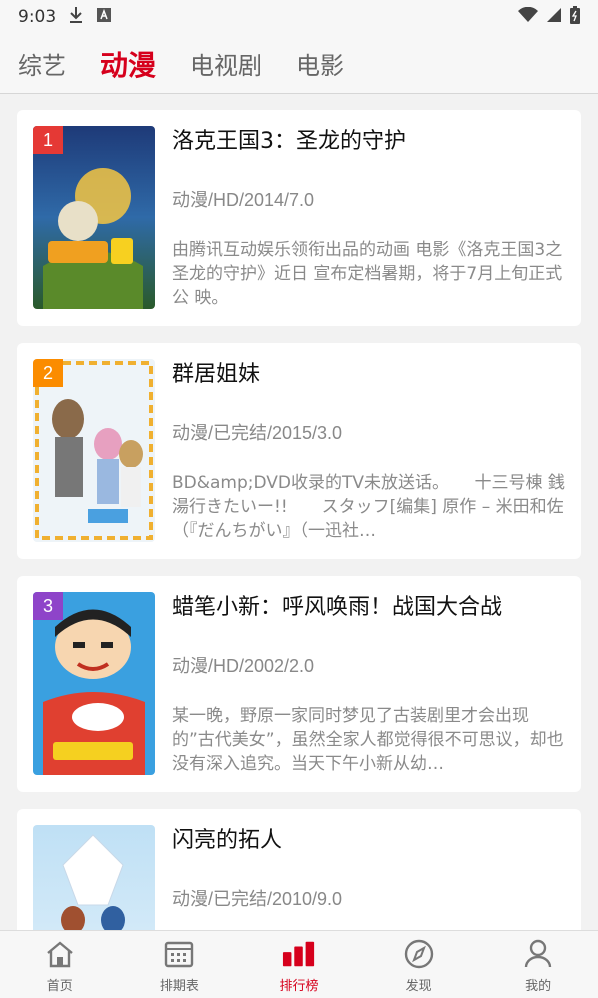 The width and height of the screenshot is (598, 998). I want to click on nav-label: 排行榜, so click(299, 986).